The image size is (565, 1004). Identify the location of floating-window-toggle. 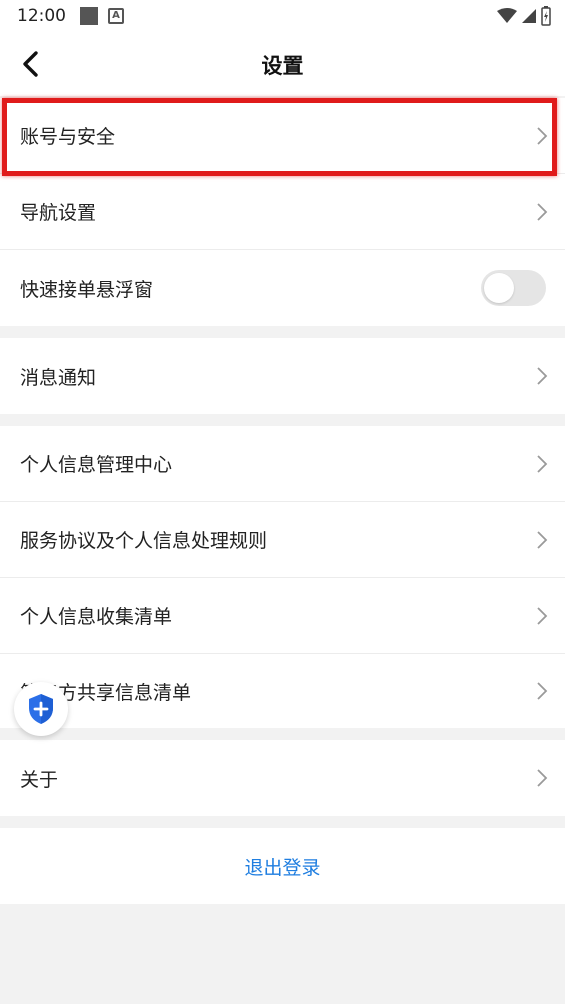
(513, 288).